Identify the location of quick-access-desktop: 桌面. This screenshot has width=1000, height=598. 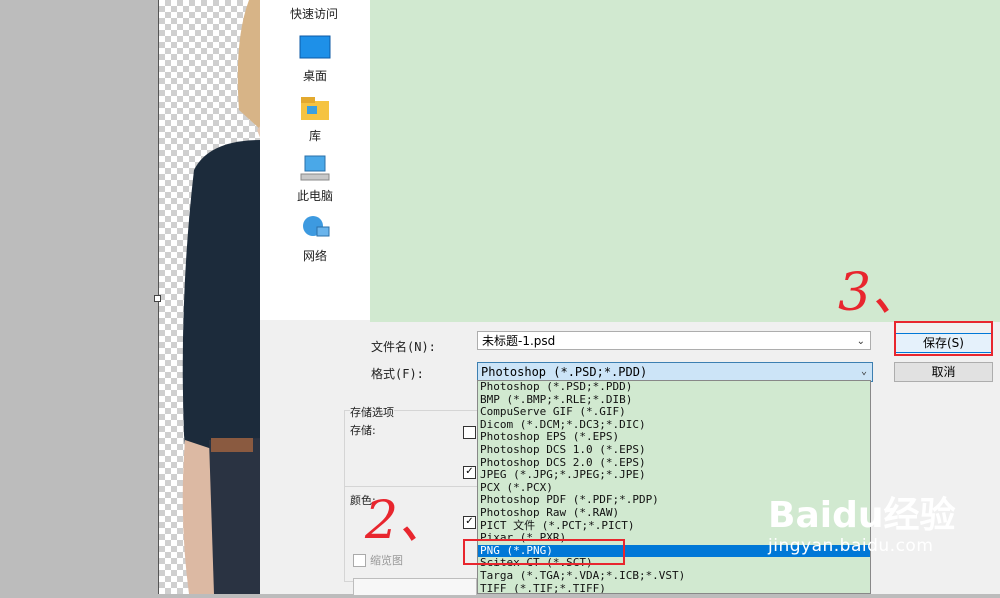
(315, 59).